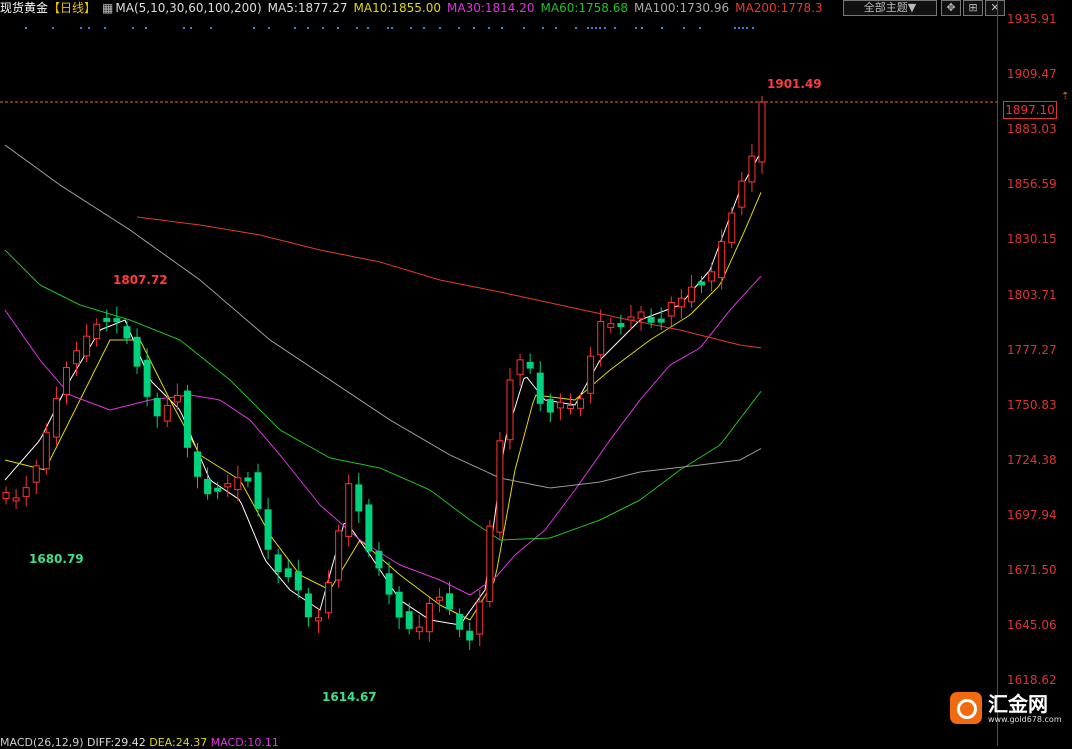  I want to click on low-left-label: 1680.79, so click(56, 559).